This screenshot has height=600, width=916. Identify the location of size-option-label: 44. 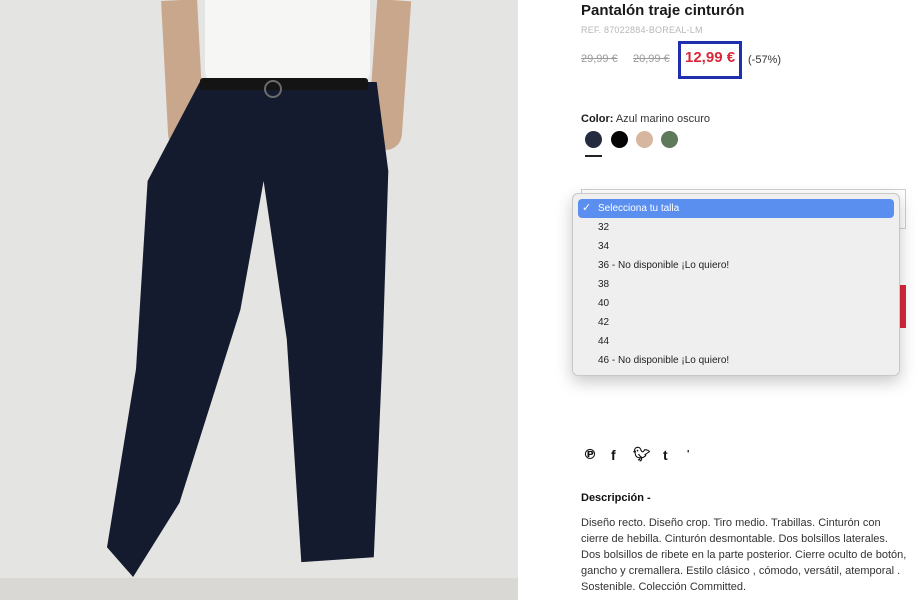
(604, 341).